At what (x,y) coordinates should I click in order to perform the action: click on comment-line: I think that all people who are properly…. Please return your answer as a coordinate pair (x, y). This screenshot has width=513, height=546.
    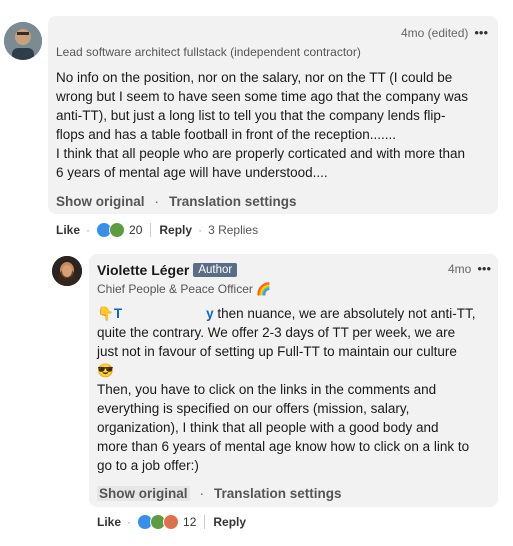
    Looking at the image, I should click on (260, 153).